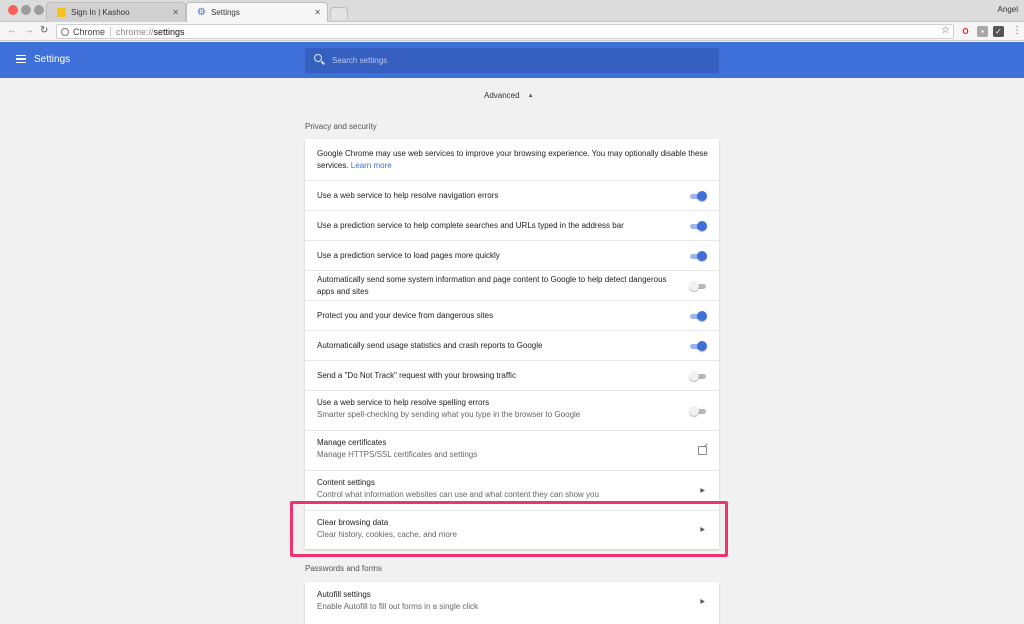 The height and width of the screenshot is (624, 1024). Describe the element at coordinates (12, 30) in the screenshot. I see `back-arrow-icon: ←` at that location.